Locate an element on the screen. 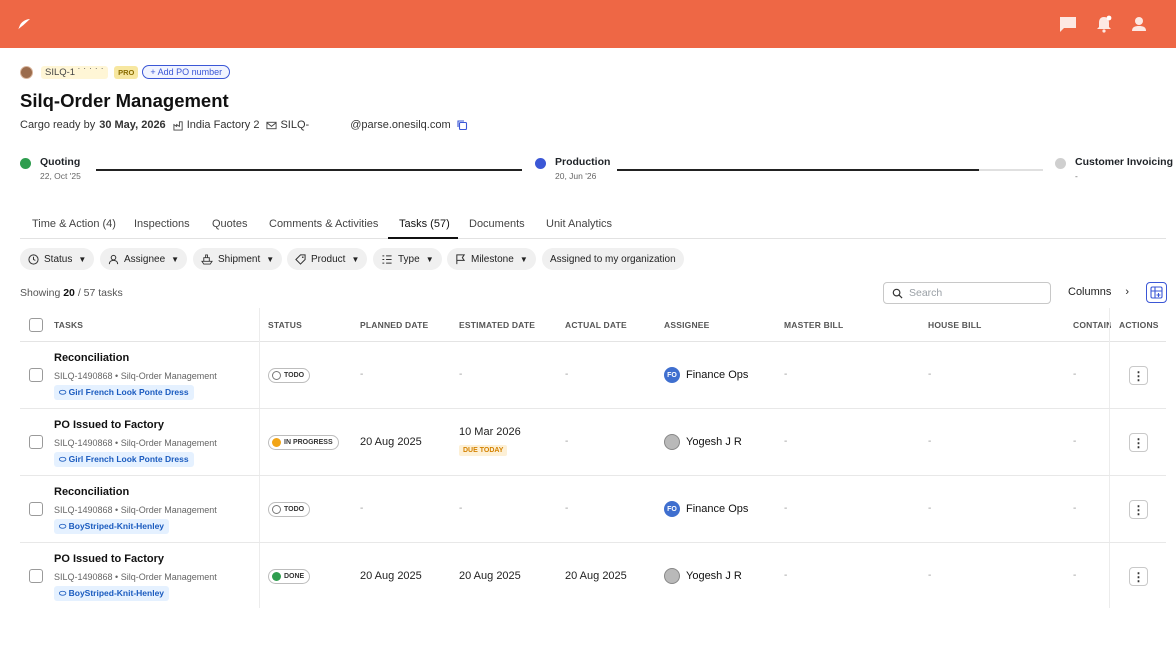 Image resolution: width=1176 pixels, height=646 pixels. filter-type: Type ▼ is located at coordinates (407, 259).